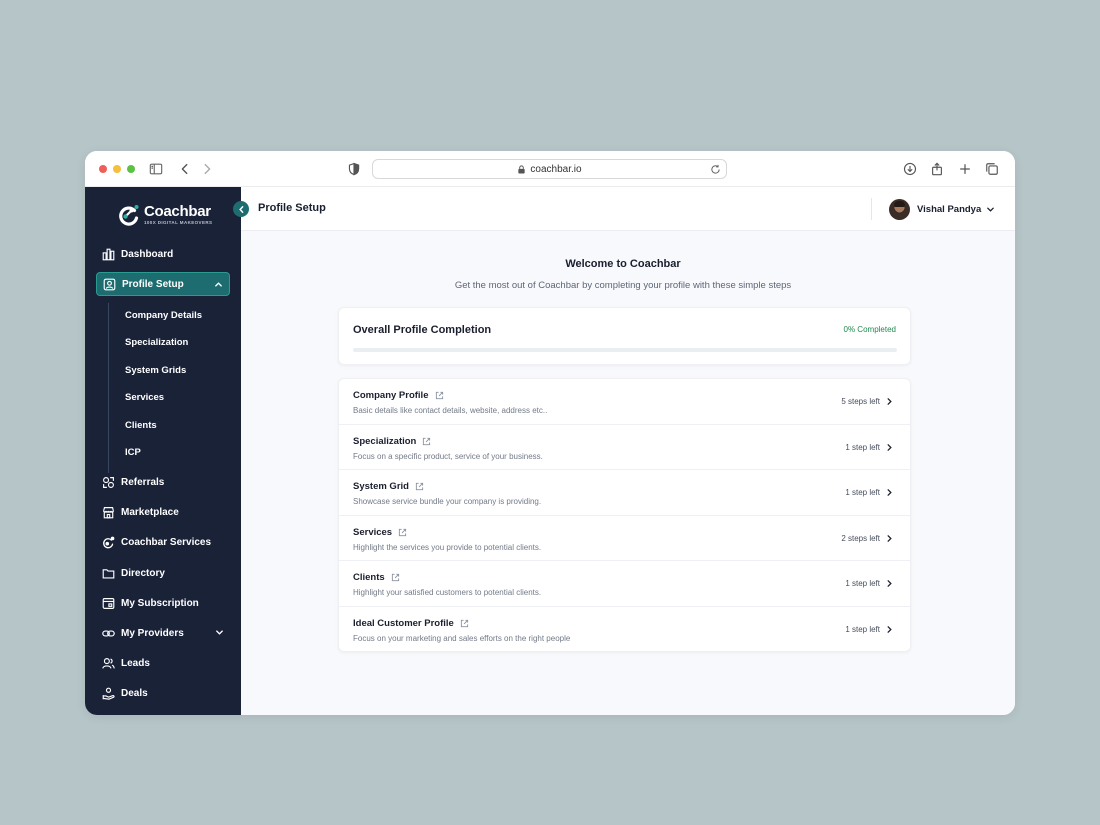 Image resolution: width=1100 pixels, height=825 pixels. I want to click on sub-item-icp: ICP, so click(133, 452).